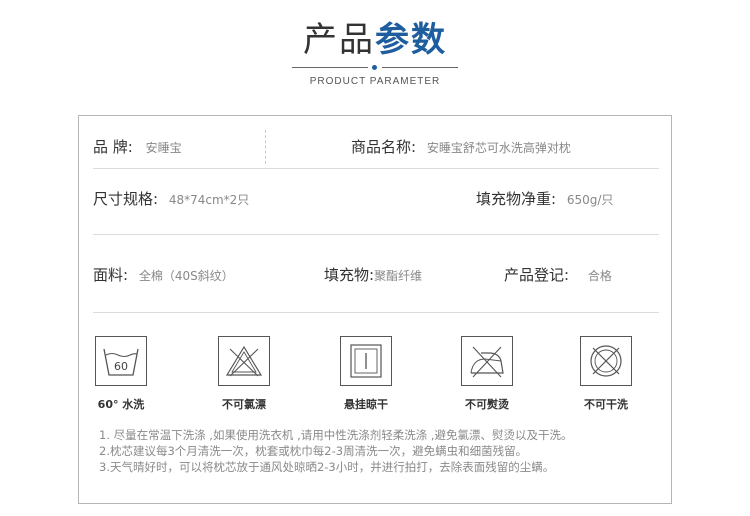  Describe the element at coordinates (121, 404) in the screenshot. I see `care-label: 60° 水洗` at that location.